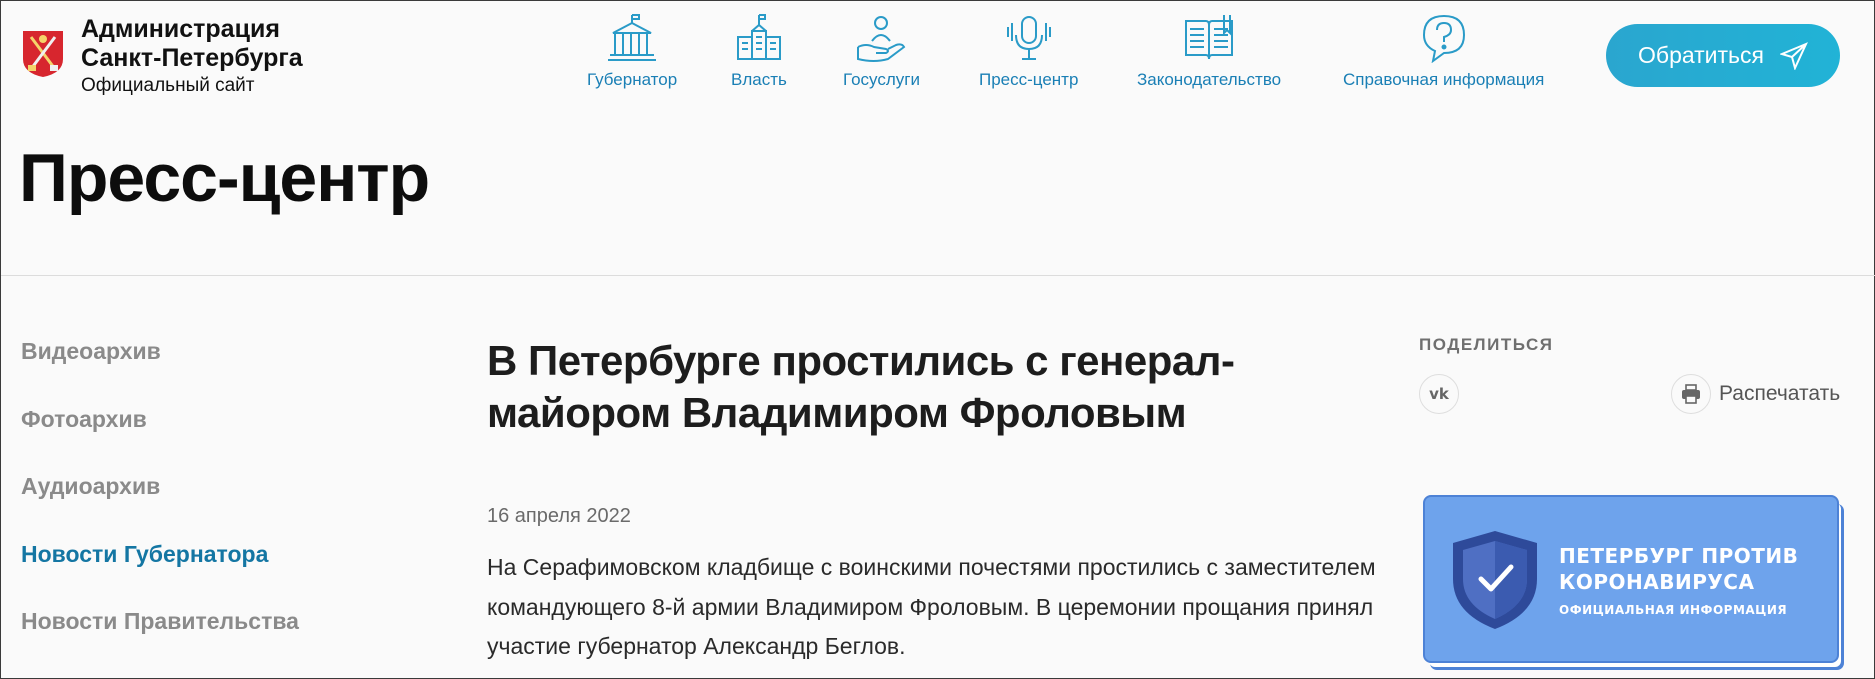 Image resolution: width=1875 pixels, height=679 pixels. What do you see at coordinates (881, 79) in the screenshot?
I see `nav-label-services: Госуслуги` at bounding box center [881, 79].